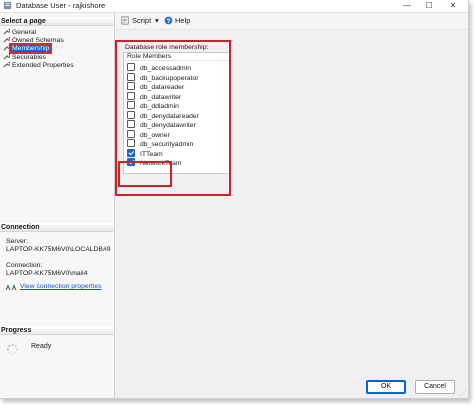  I want to click on help-button: Help, so click(182, 20).